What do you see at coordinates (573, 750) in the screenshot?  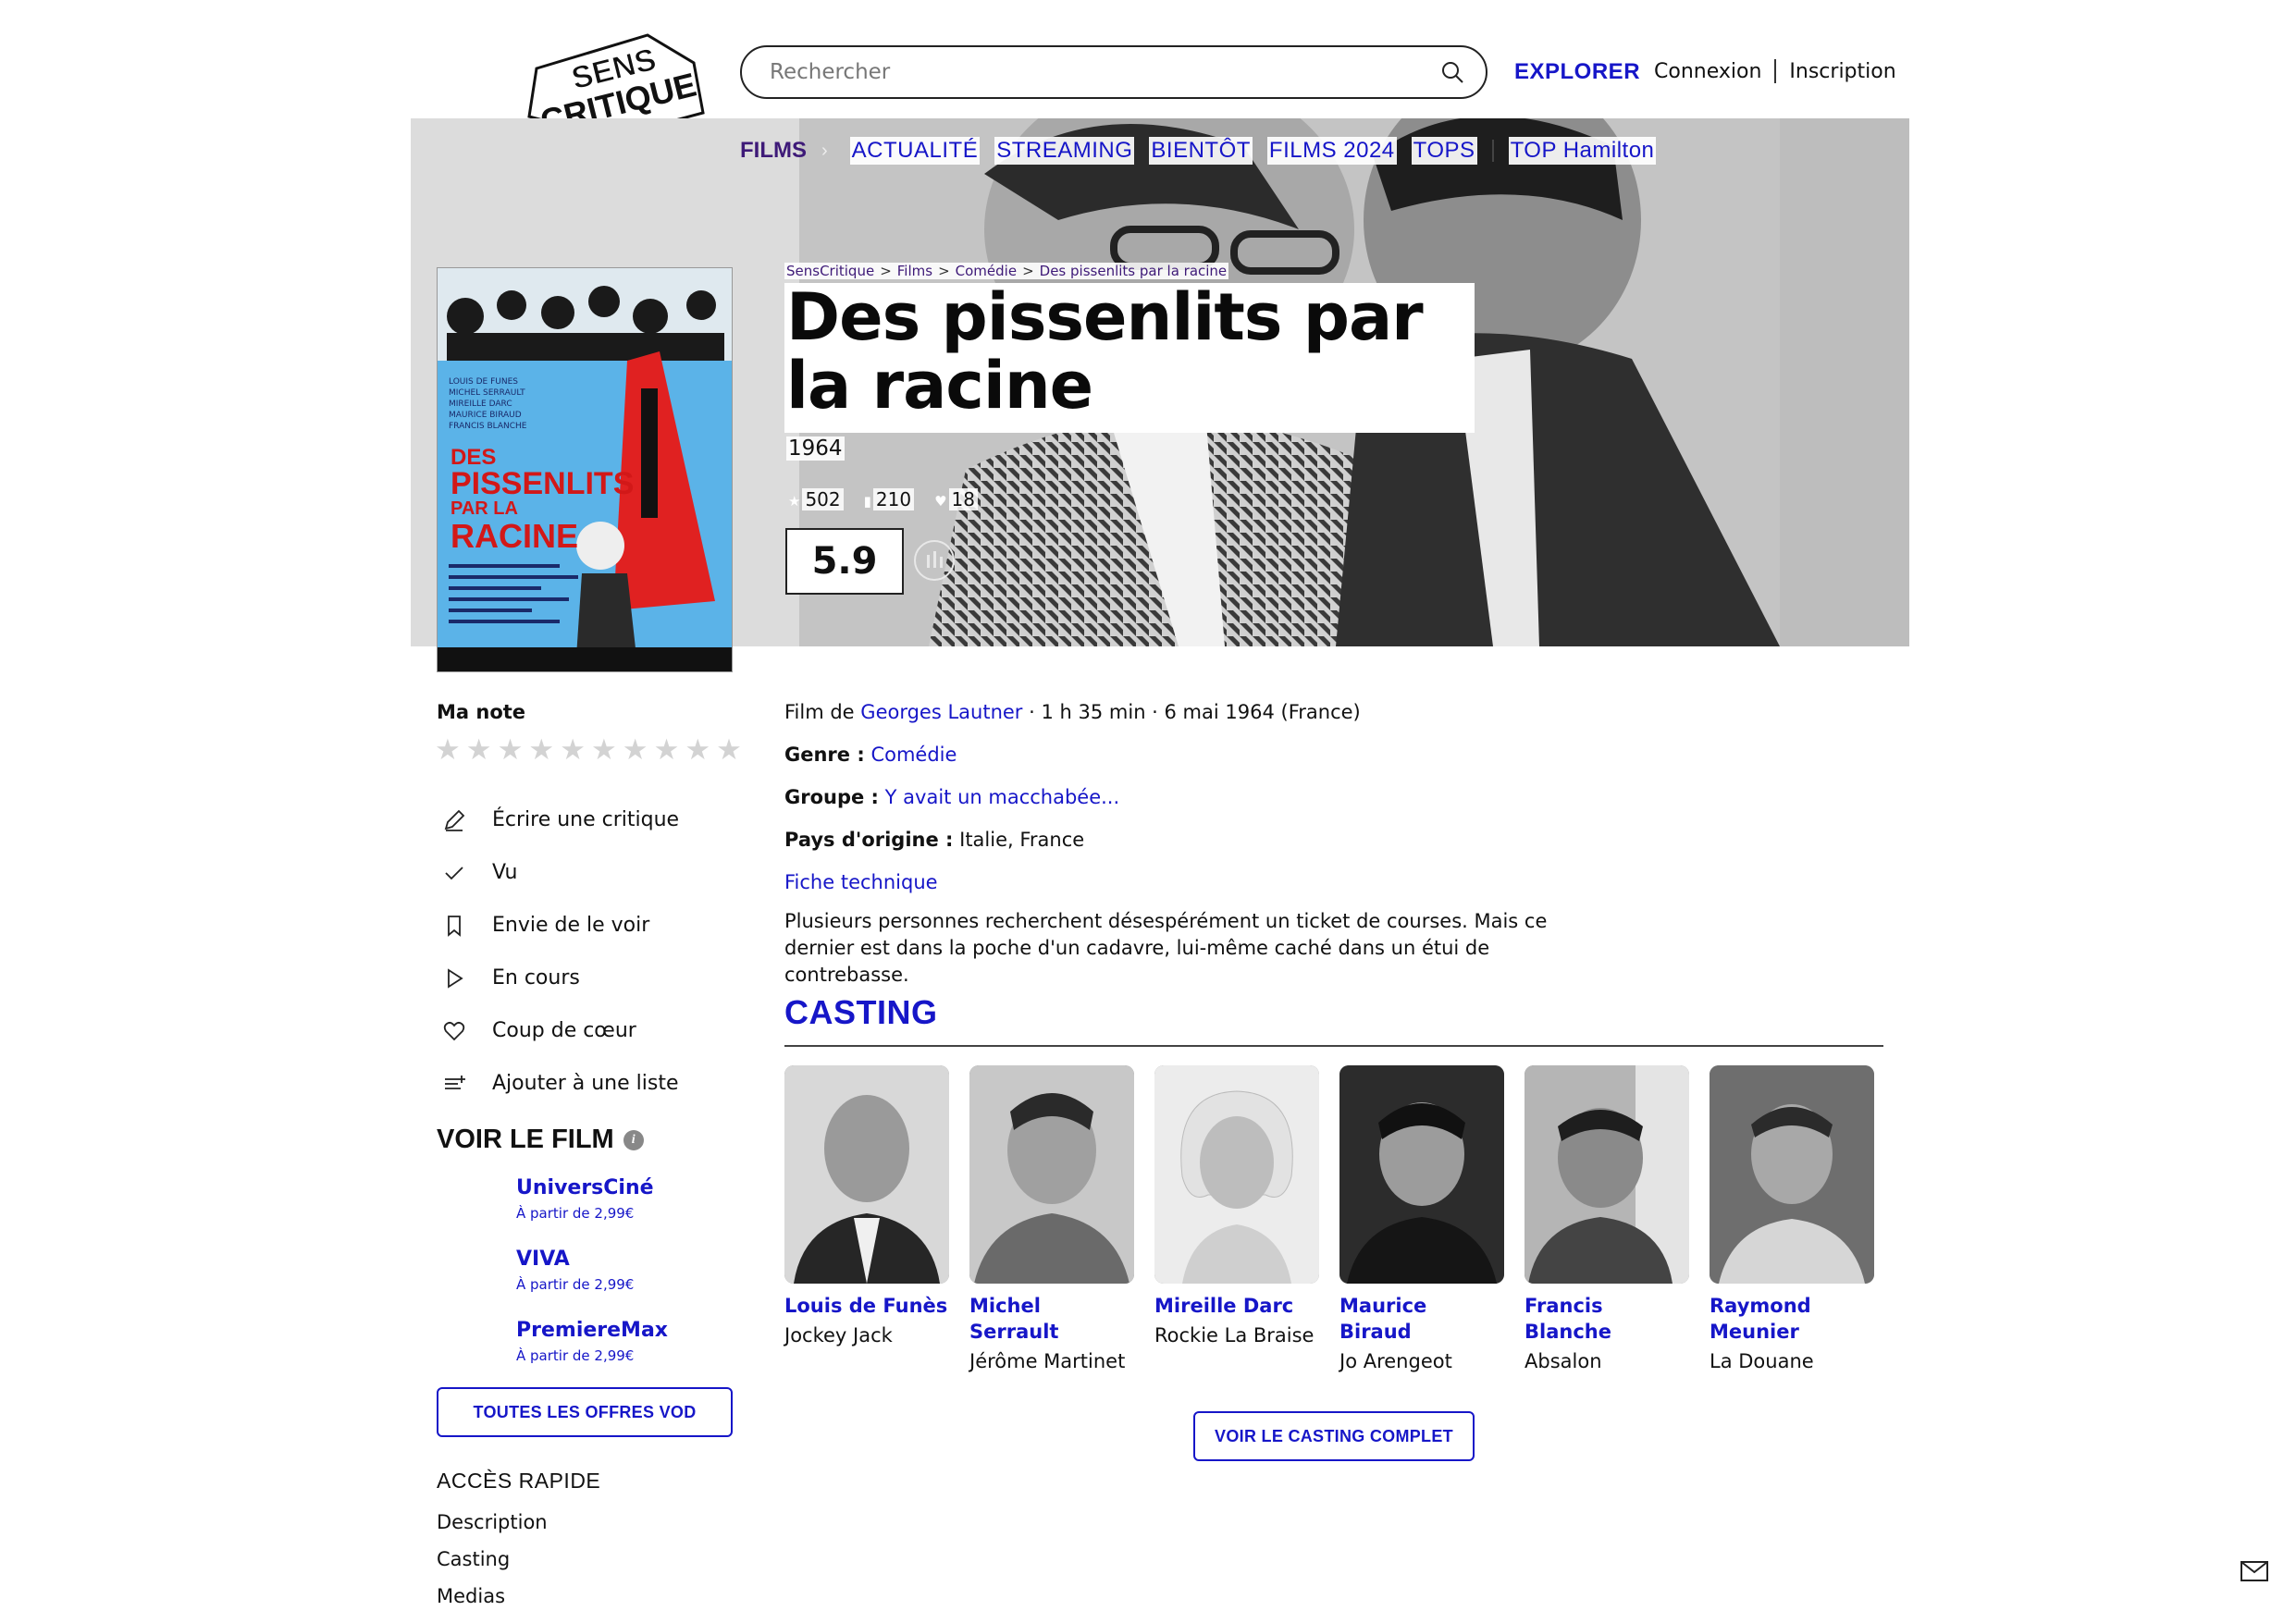 I see `star-5-icon: ★` at bounding box center [573, 750].